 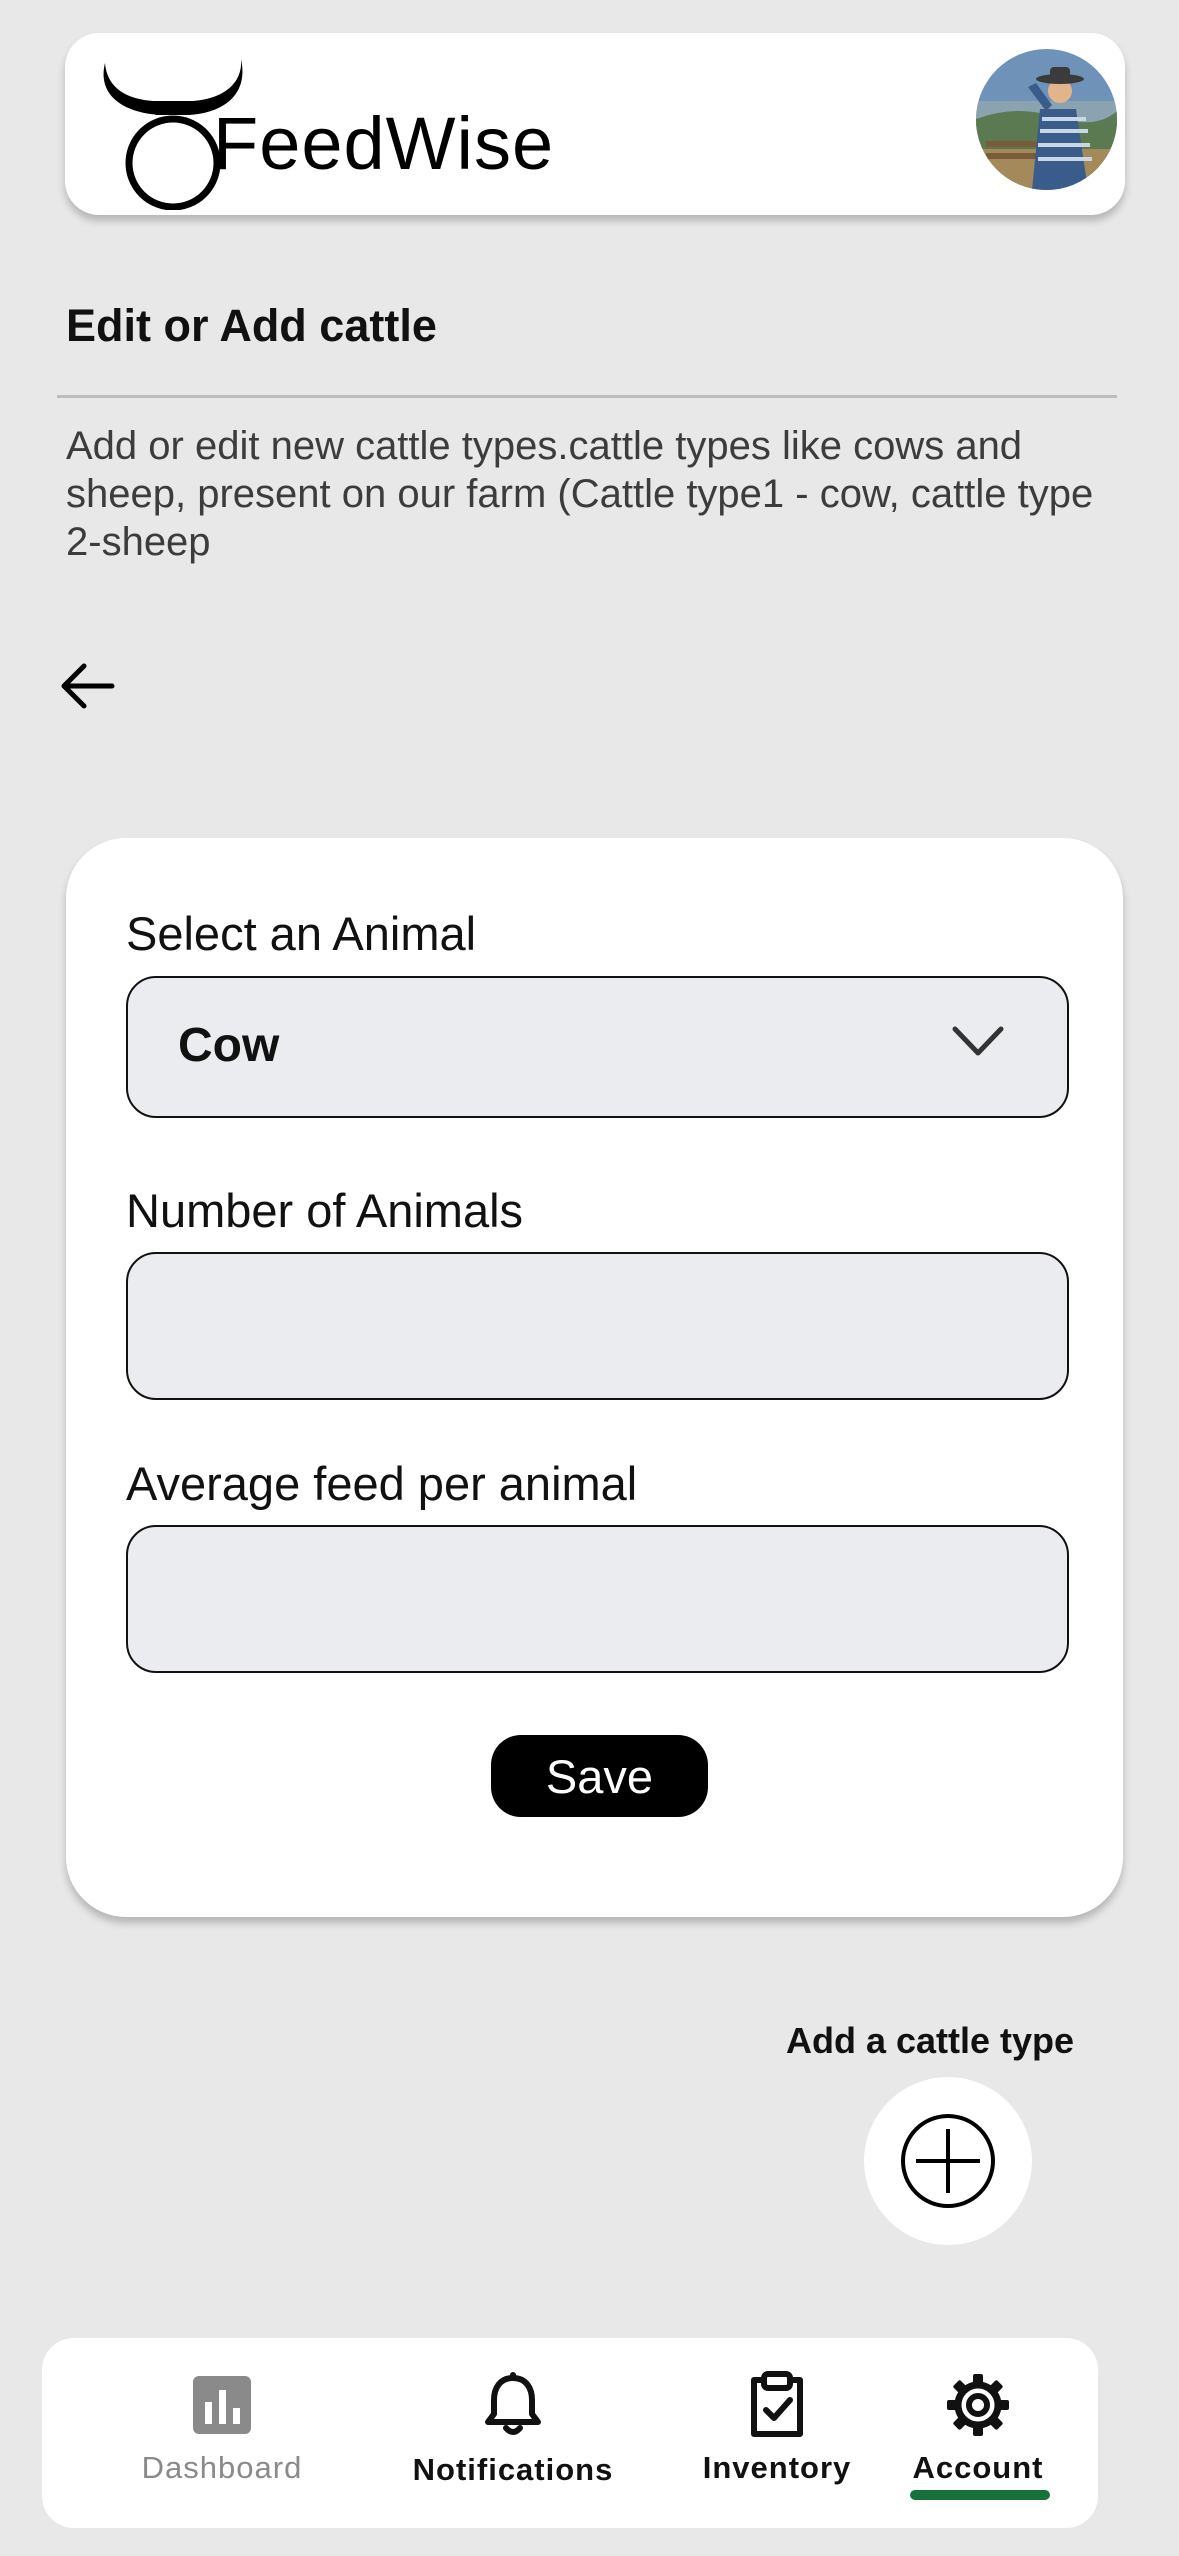 What do you see at coordinates (513, 2469) in the screenshot?
I see `nav-label-notifications: Notifications` at bounding box center [513, 2469].